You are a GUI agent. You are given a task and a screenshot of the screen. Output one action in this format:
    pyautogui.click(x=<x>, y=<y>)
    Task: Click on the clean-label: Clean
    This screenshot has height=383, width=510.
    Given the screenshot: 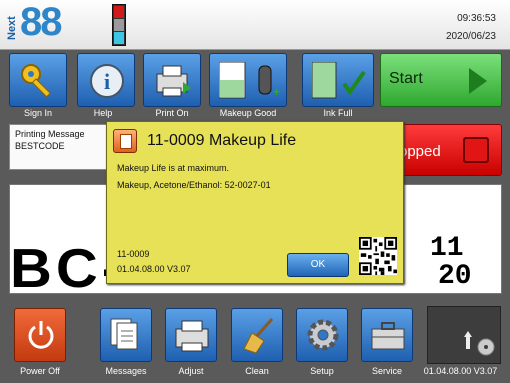 What is the action you would take?
    pyautogui.click(x=257, y=371)
    